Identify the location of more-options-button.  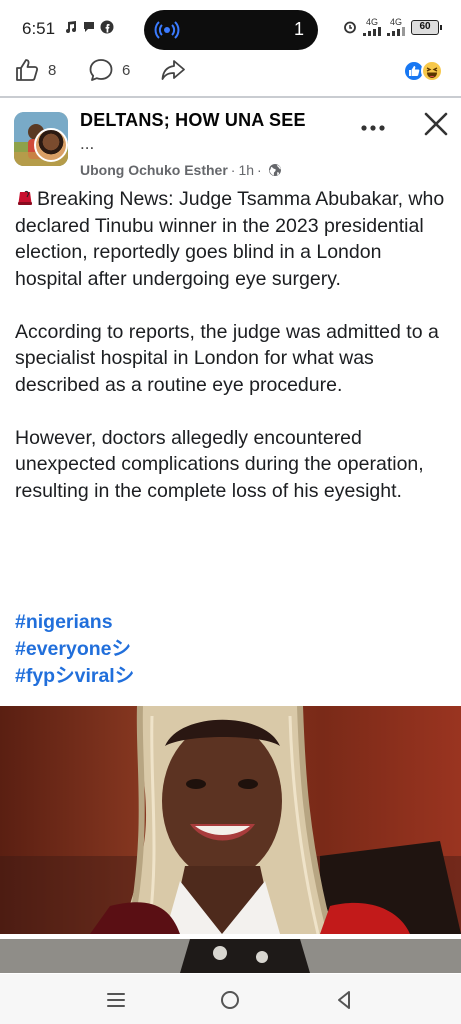
(373, 125).